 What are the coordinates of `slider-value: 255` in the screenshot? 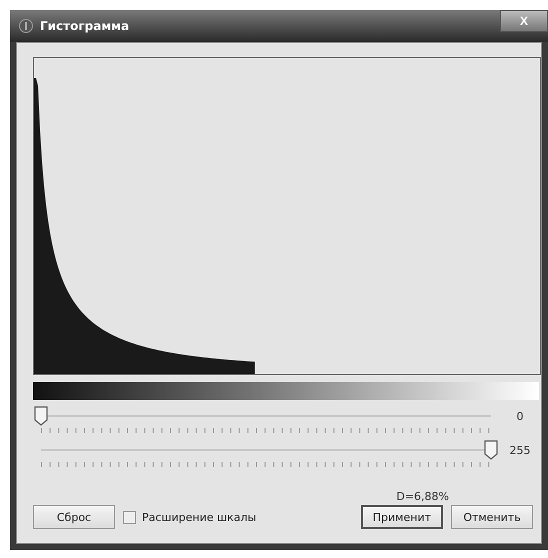 It's located at (520, 450).